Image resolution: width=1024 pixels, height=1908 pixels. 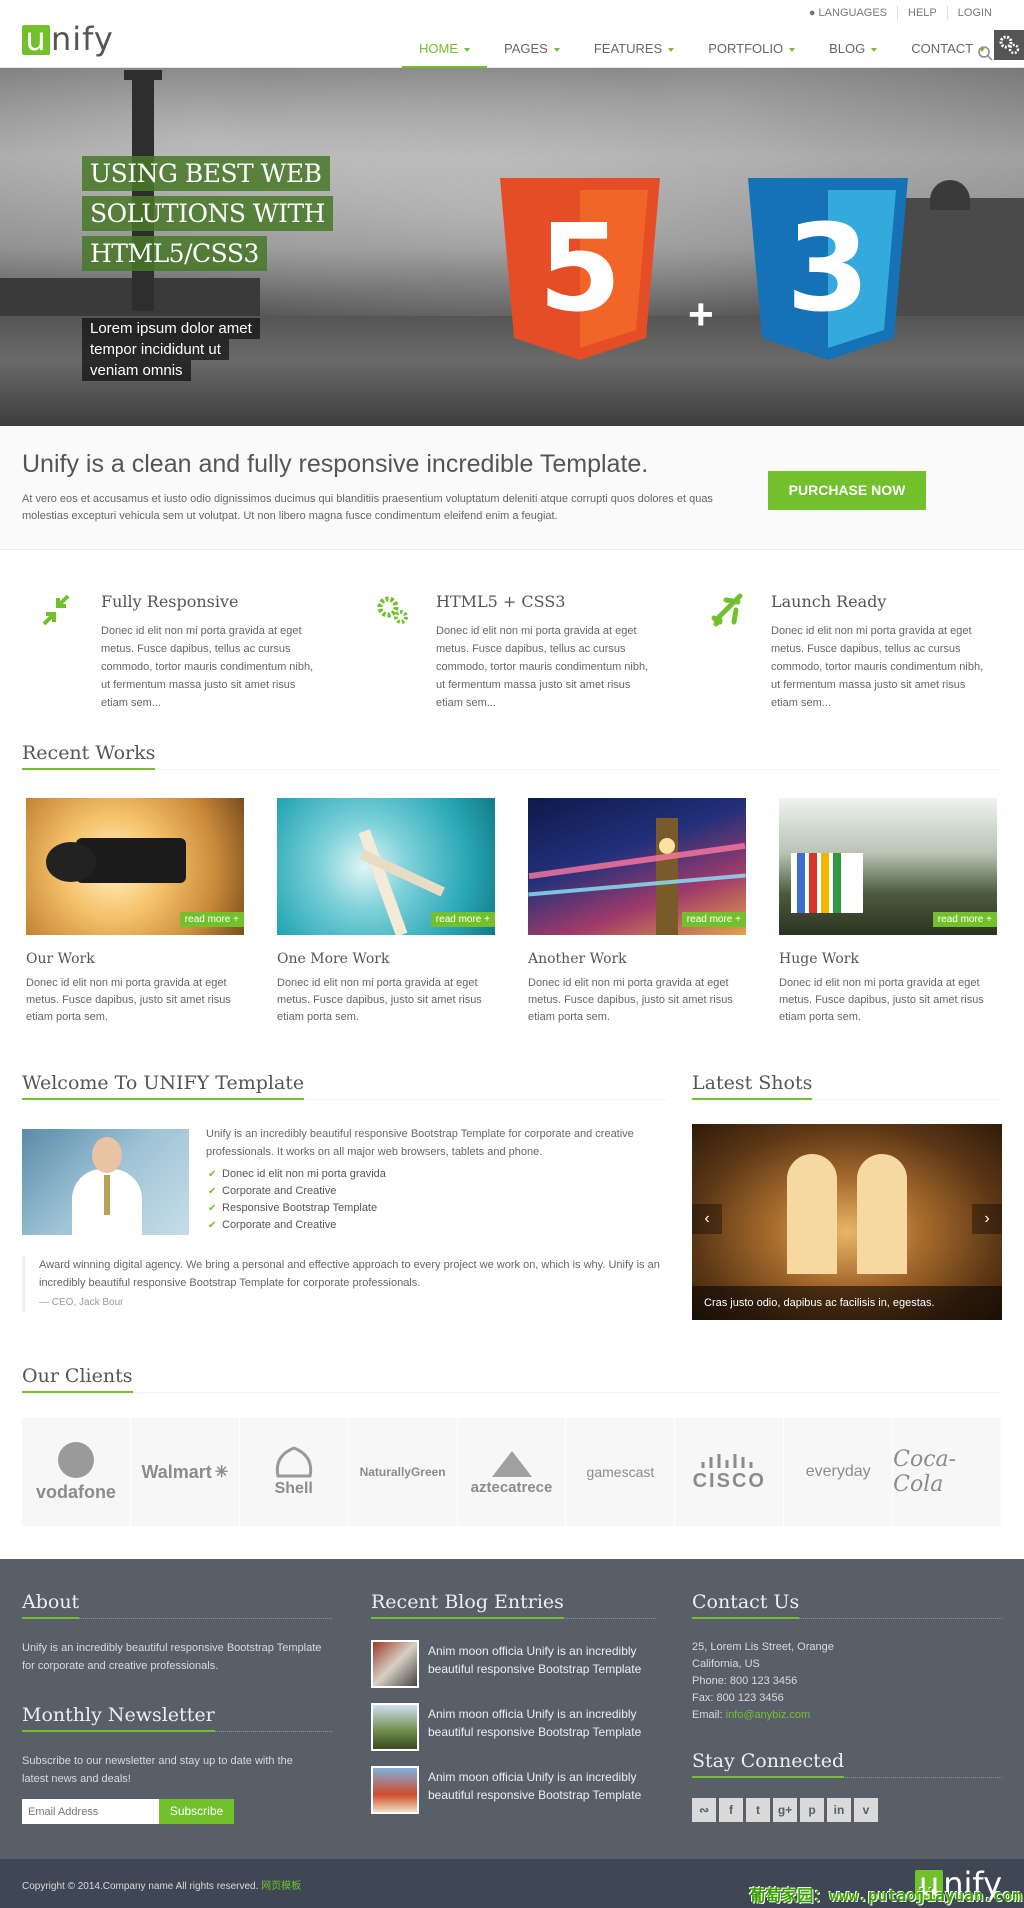 What do you see at coordinates (171, 328) in the screenshot?
I see `hero-subtitle-line: Lorem ipsum dolor amet` at bounding box center [171, 328].